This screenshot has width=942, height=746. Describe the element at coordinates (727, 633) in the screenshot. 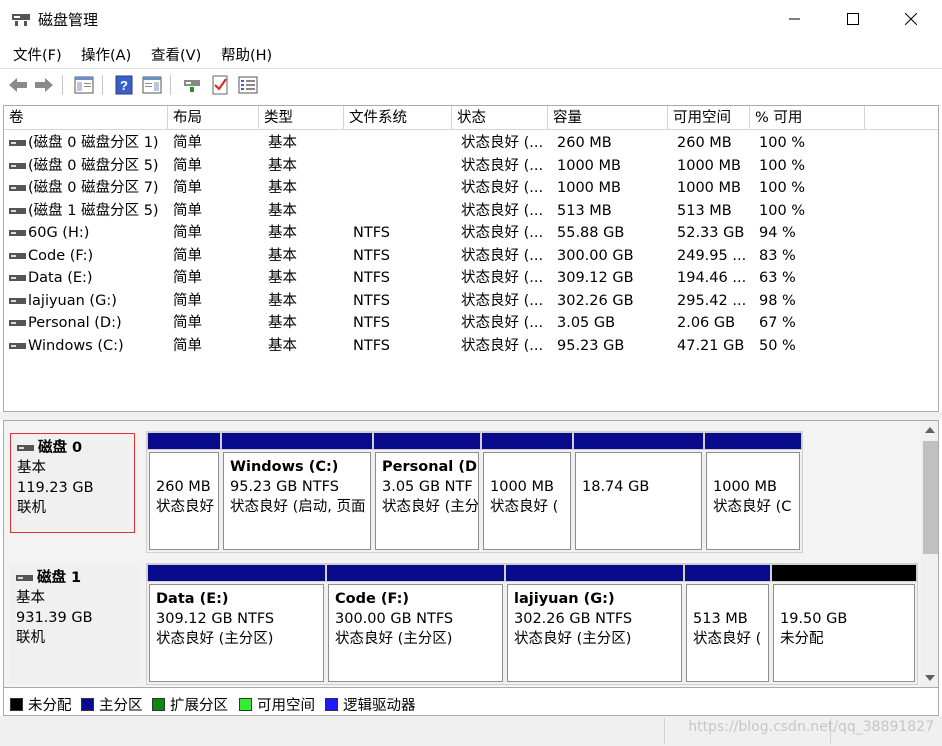

I see `partition-body: 513 MB 状态良好 (` at that location.